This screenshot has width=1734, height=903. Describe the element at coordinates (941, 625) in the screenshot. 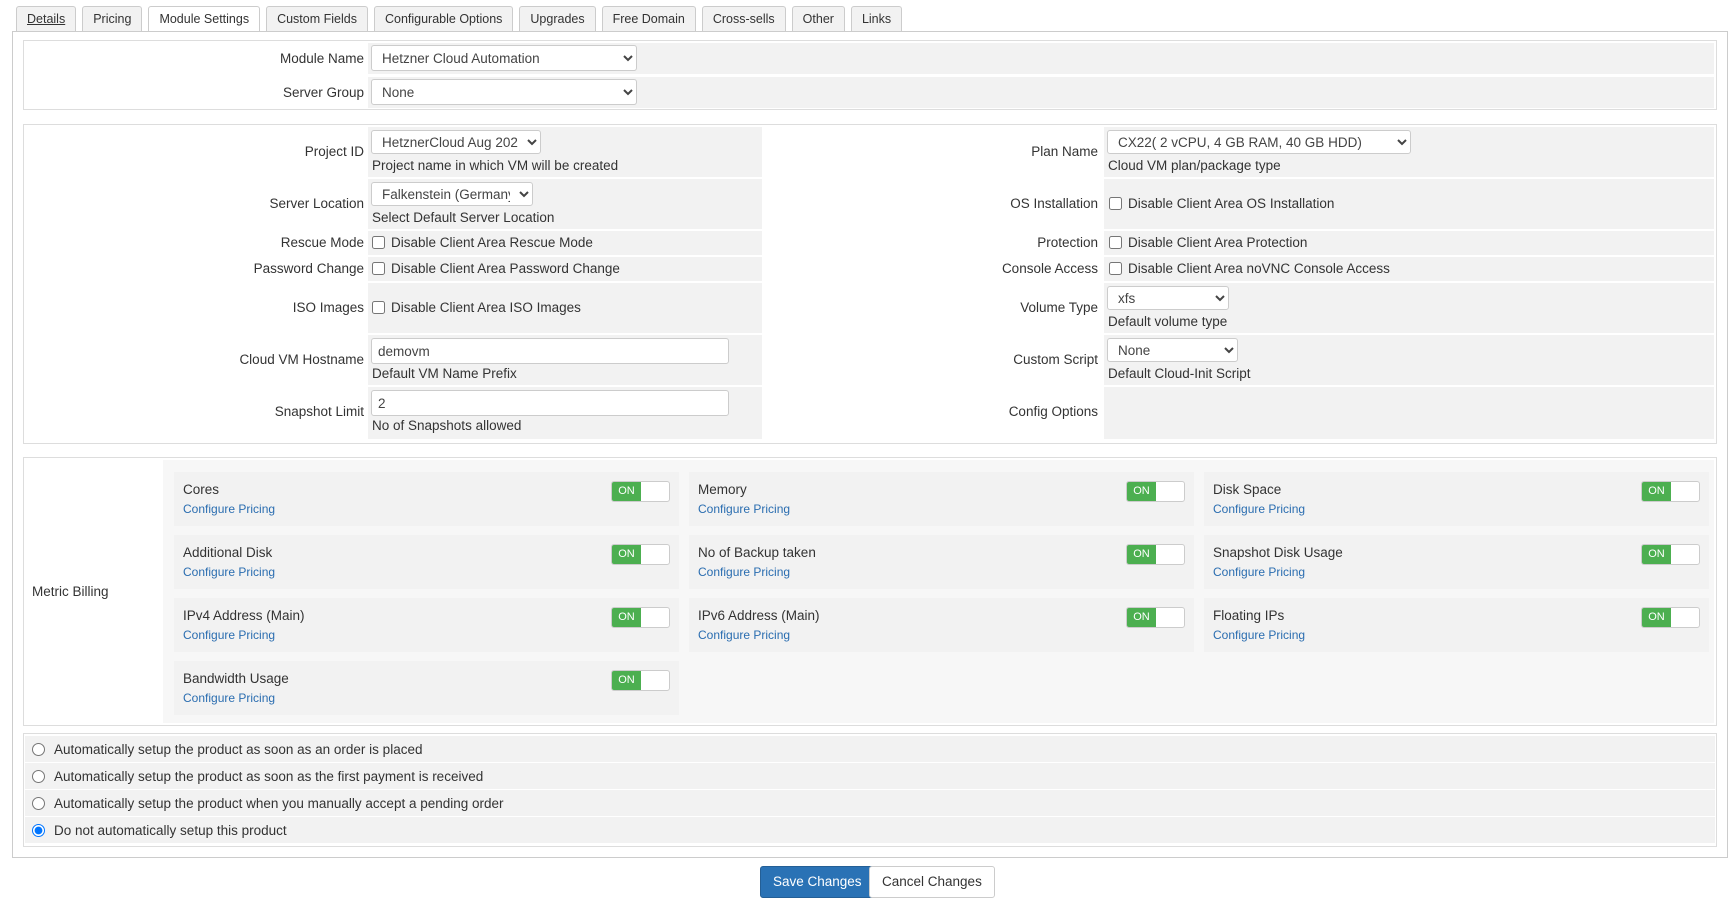

I see `metric-item-ipv6: IPv6 Address (Main) Configure Pricing ON` at that location.